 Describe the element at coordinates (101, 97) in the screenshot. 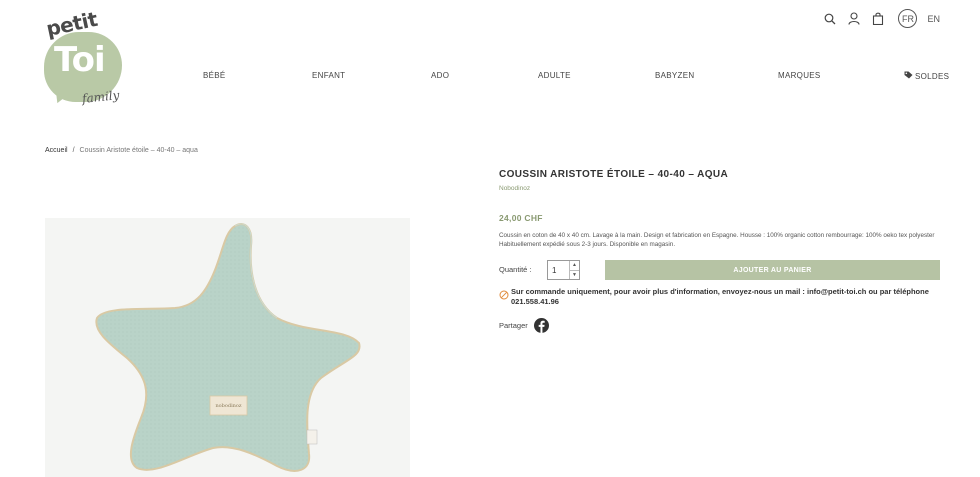

I see `logo-text-family: family` at that location.